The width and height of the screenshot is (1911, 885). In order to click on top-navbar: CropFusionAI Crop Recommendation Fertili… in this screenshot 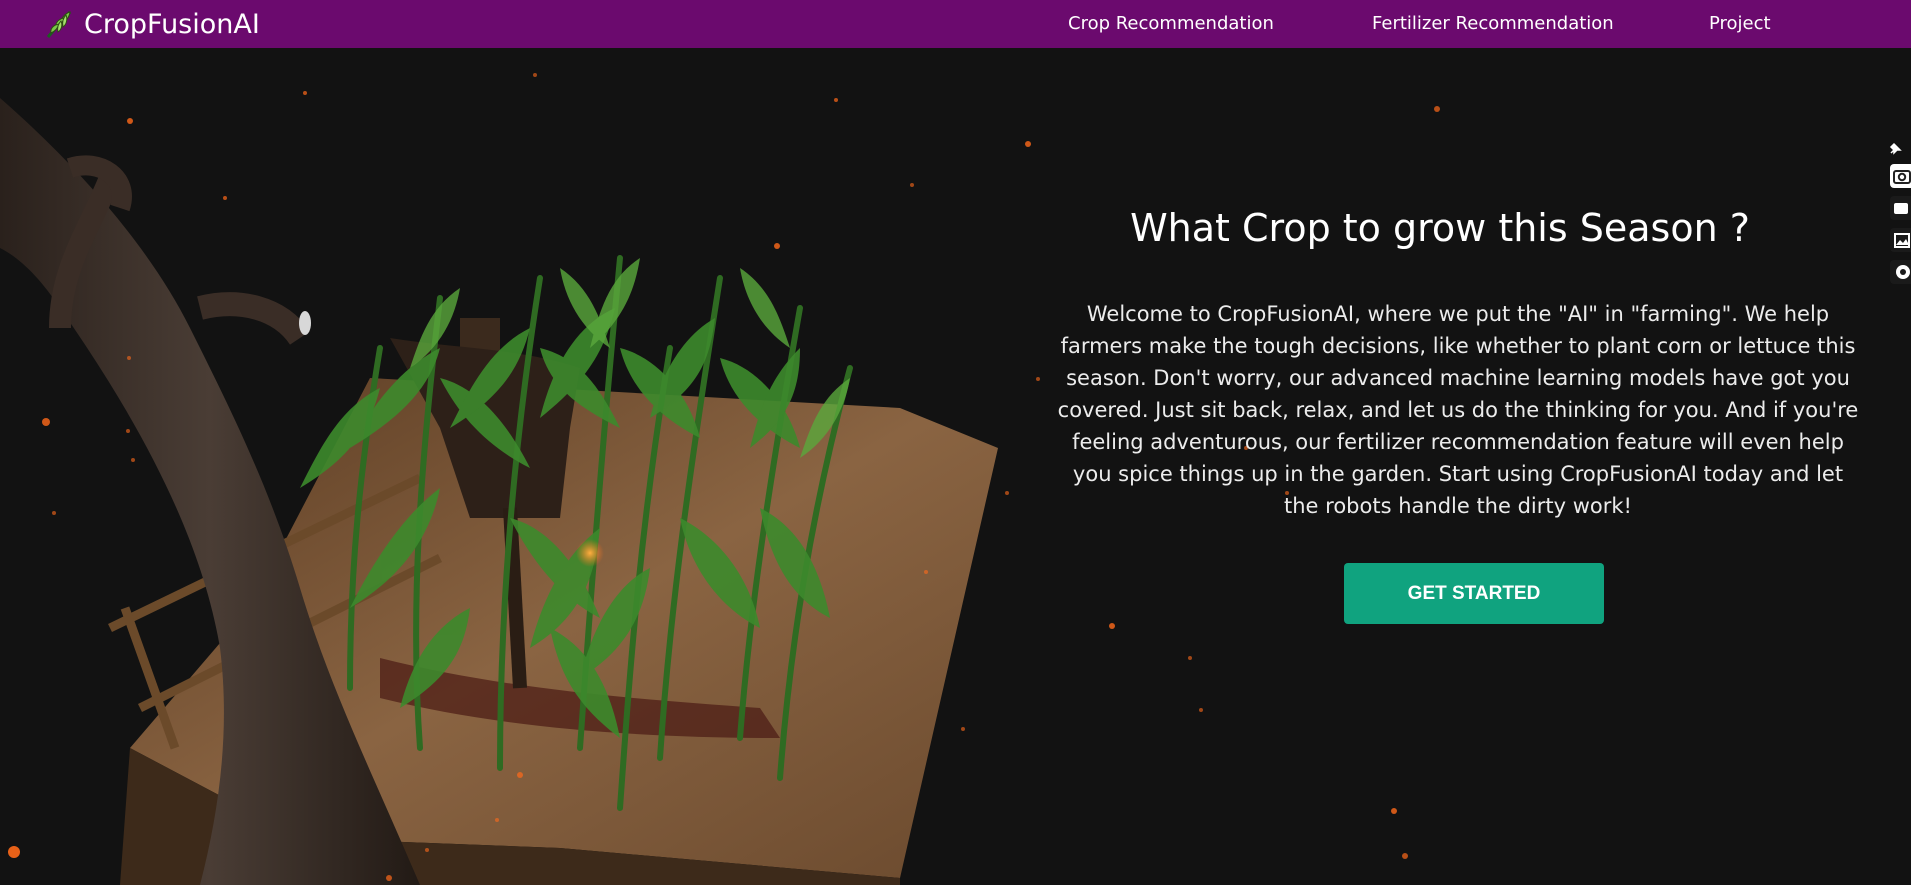, I will do `click(955, 24)`.